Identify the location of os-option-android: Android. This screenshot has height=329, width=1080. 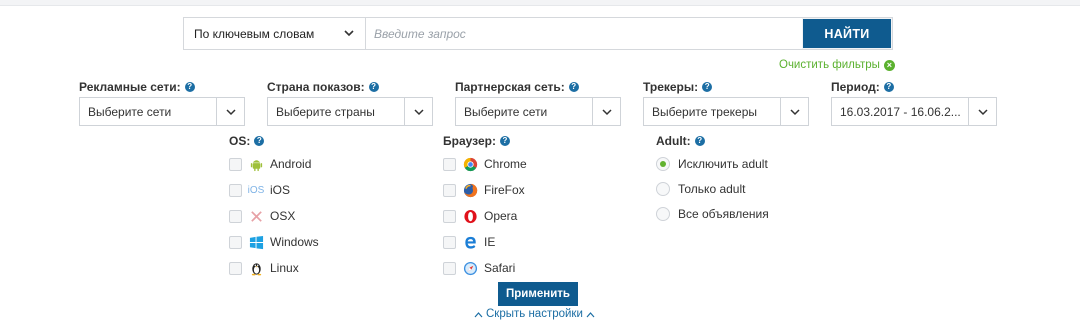
(274, 164).